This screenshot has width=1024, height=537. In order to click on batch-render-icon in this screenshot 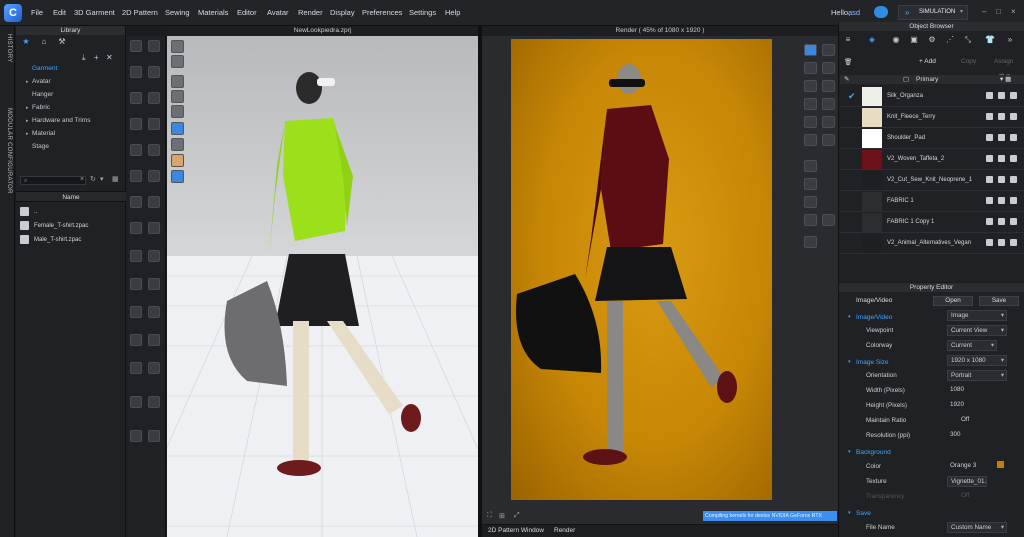, I will do `click(810, 184)`.